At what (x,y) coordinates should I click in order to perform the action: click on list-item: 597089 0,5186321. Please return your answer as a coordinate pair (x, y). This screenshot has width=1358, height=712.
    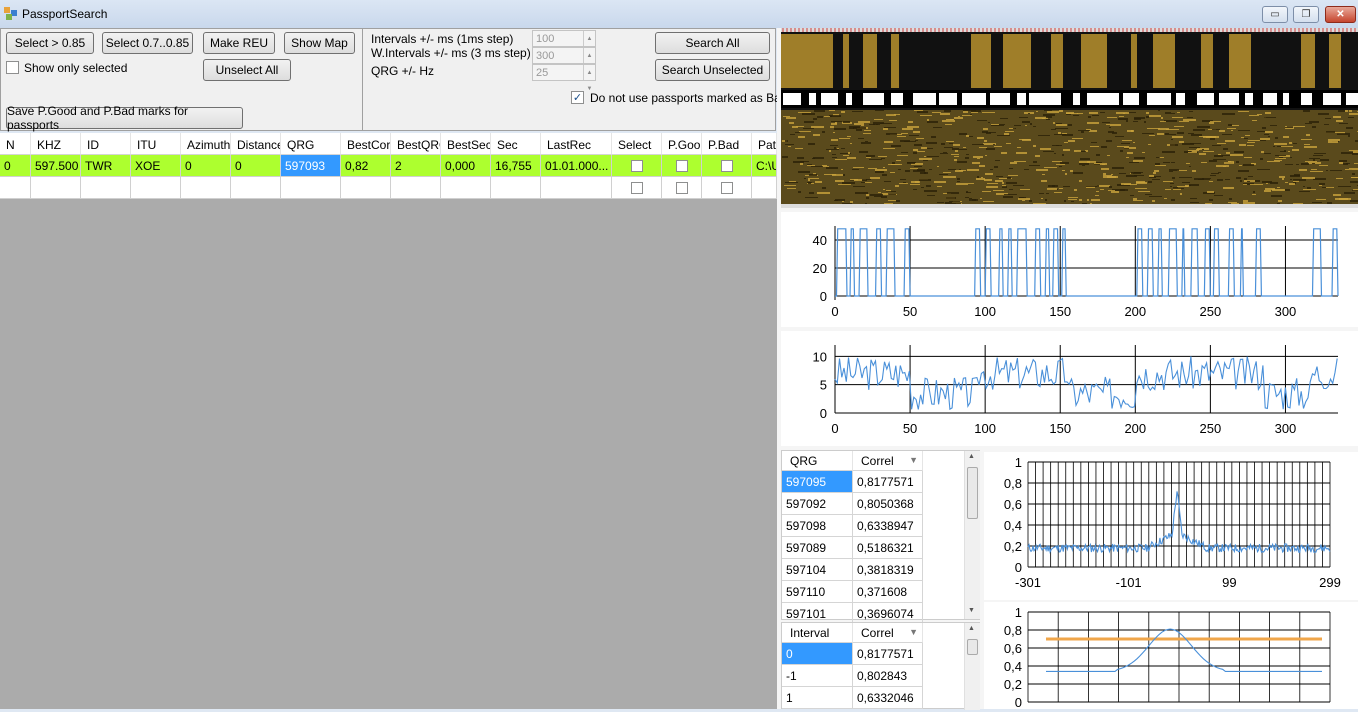
    Looking at the image, I should click on (880, 548).